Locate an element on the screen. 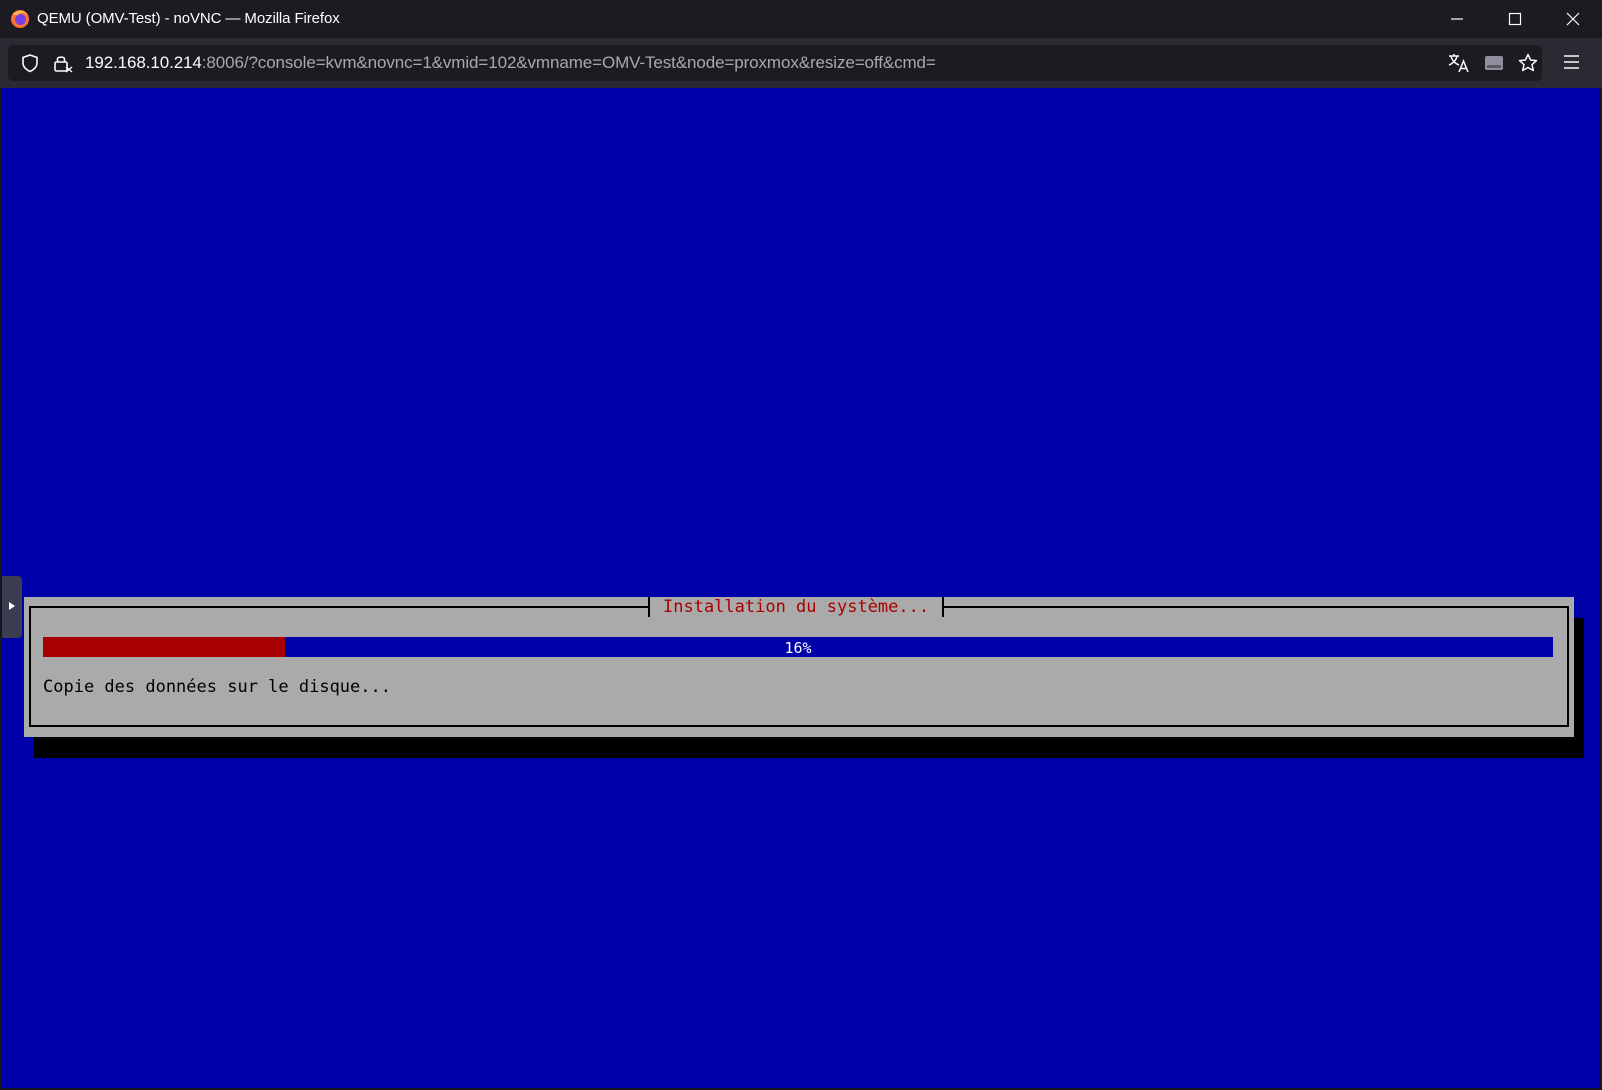 The image size is (1602, 1090). progress-percent-label: 16% is located at coordinates (798, 648).